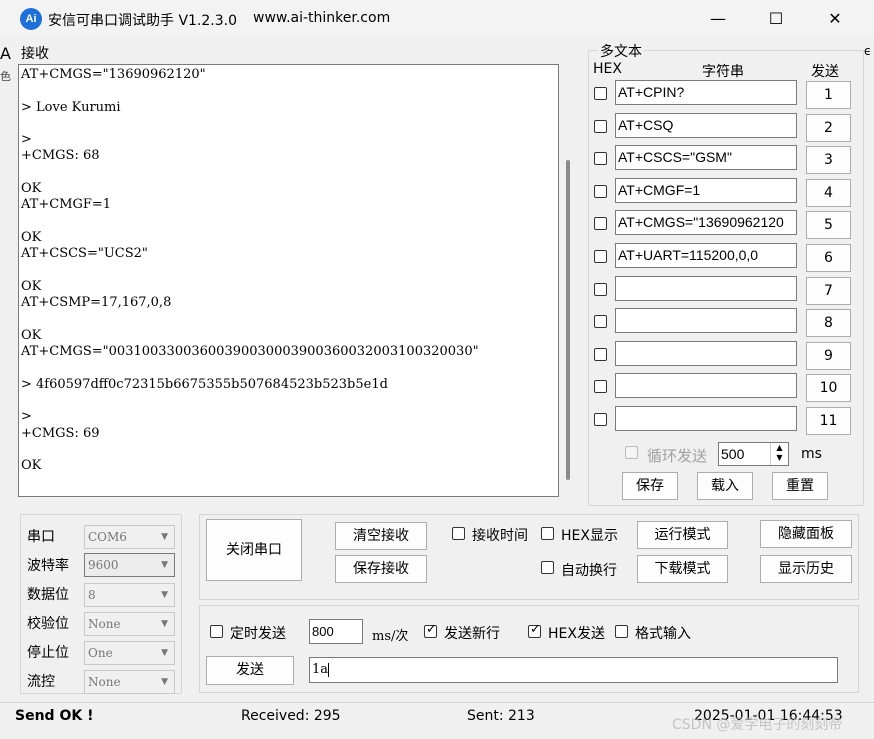  What do you see at coordinates (828, 421) in the screenshot?
I see `multi-send-button: 11` at bounding box center [828, 421].